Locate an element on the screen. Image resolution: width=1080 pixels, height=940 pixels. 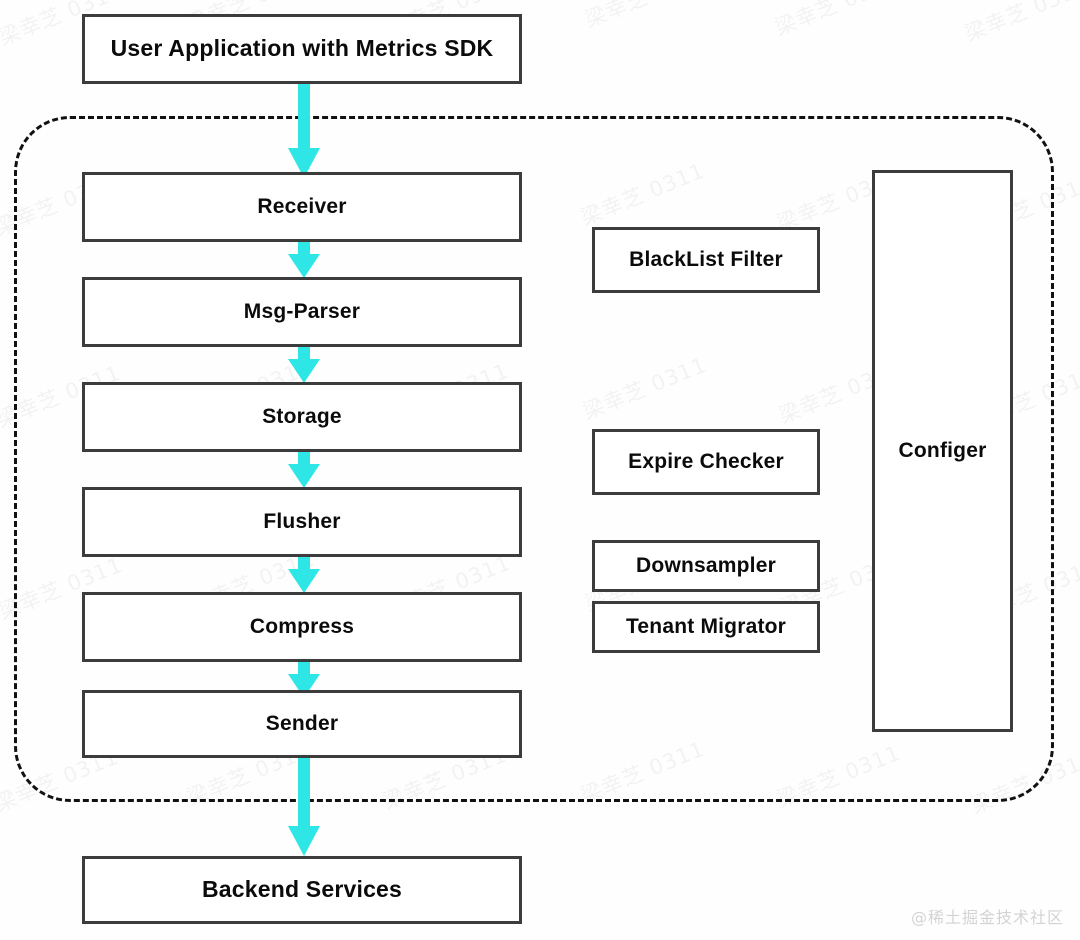
box-storage: Storage is located at coordinates (302, 417).